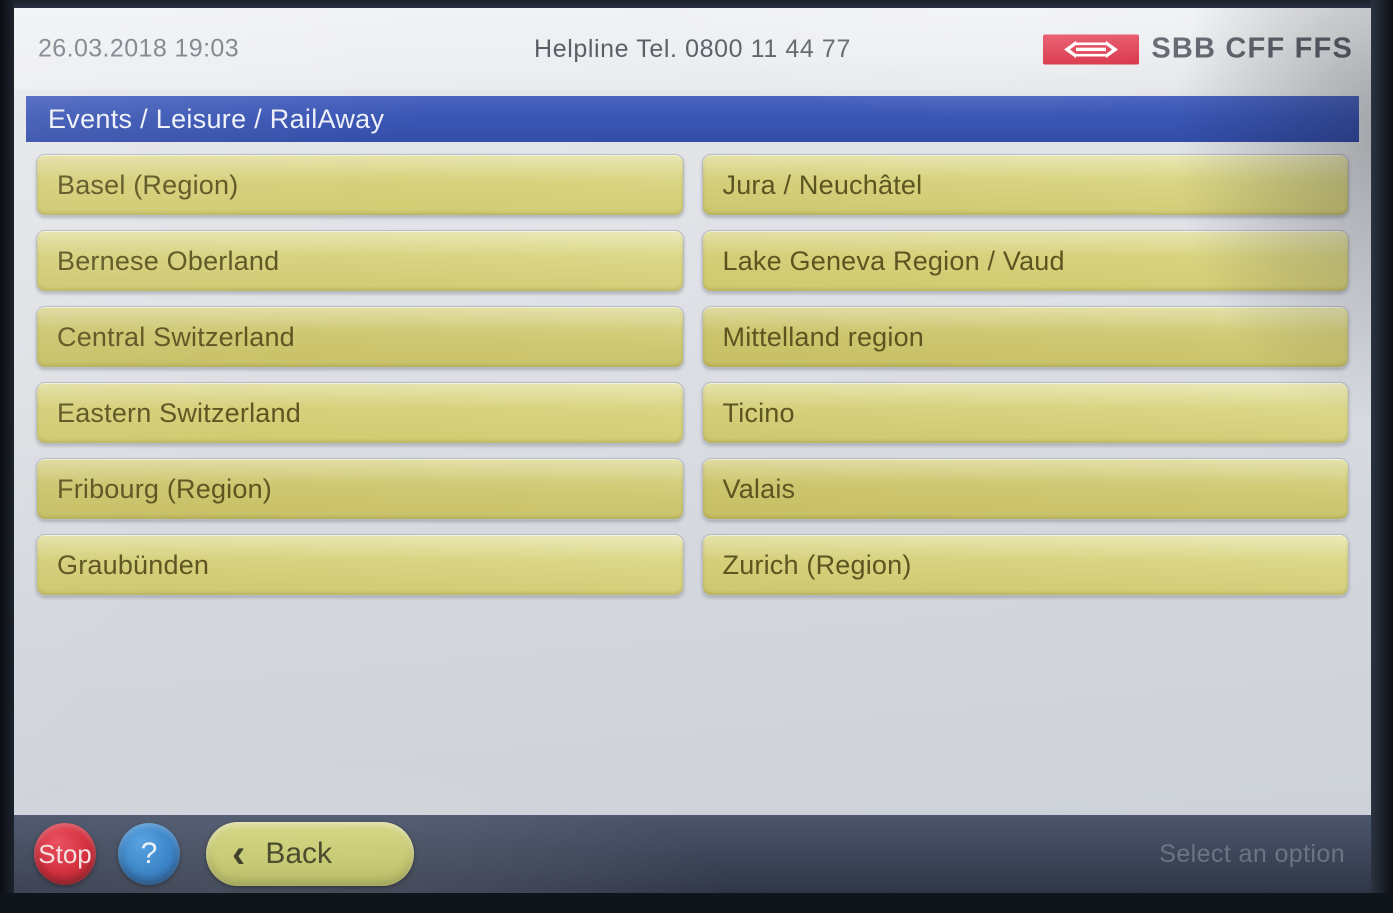 The width and height of the screenshot is (1393, 913). Describe the element at coordinates (216, 118) in the screenshot. I see `breadcrumb: Events / Leisure / RailAway` at that location.